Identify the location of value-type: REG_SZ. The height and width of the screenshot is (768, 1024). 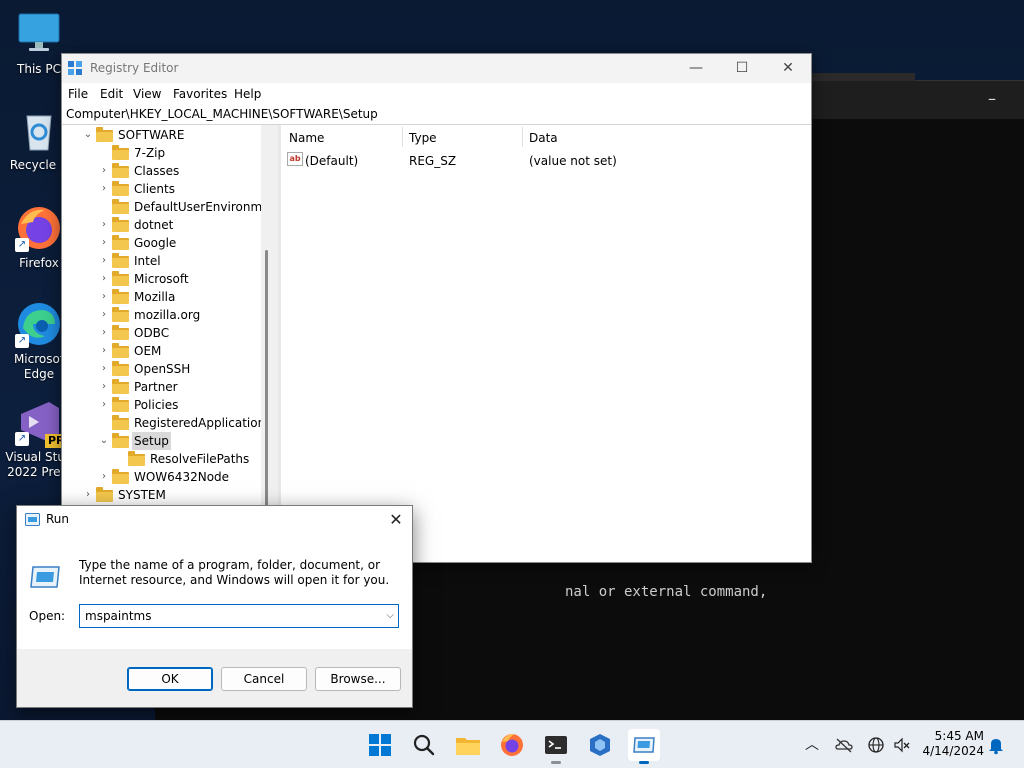
(433, 161).